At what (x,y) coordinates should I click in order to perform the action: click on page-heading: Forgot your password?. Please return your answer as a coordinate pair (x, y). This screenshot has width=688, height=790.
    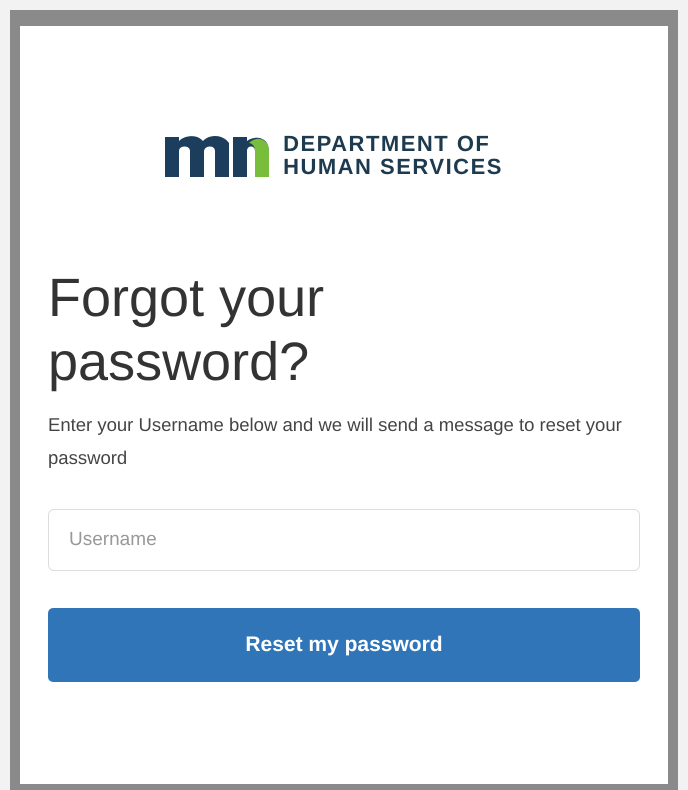
    Looking at the image, I should click on (187, 330).